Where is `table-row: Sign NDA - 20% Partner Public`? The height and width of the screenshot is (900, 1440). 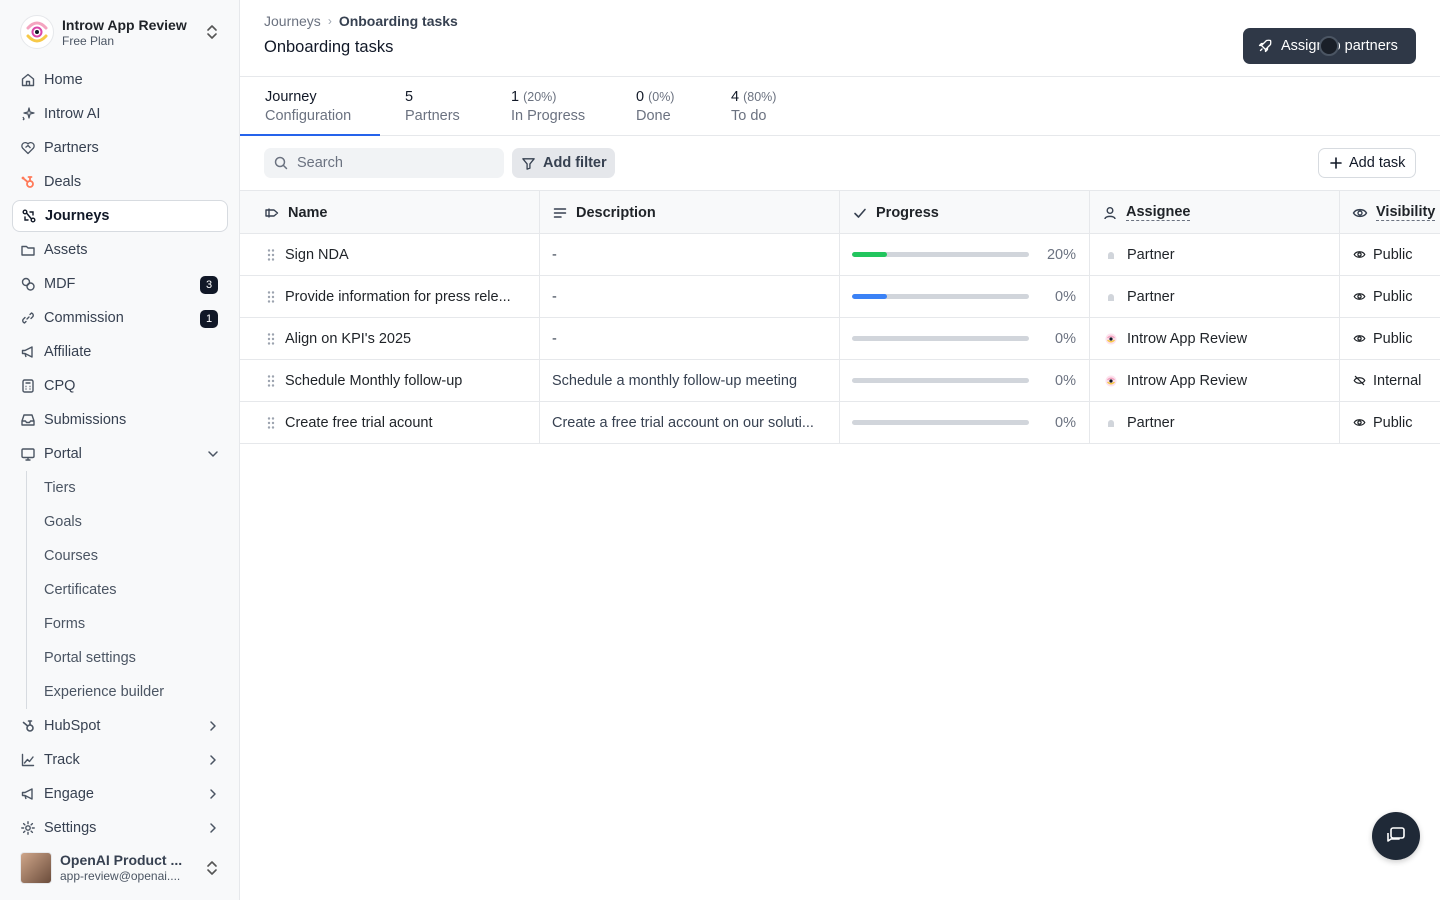
table-row: Sign NDA - 20% Partner Public is located at coordinates (840, 255).